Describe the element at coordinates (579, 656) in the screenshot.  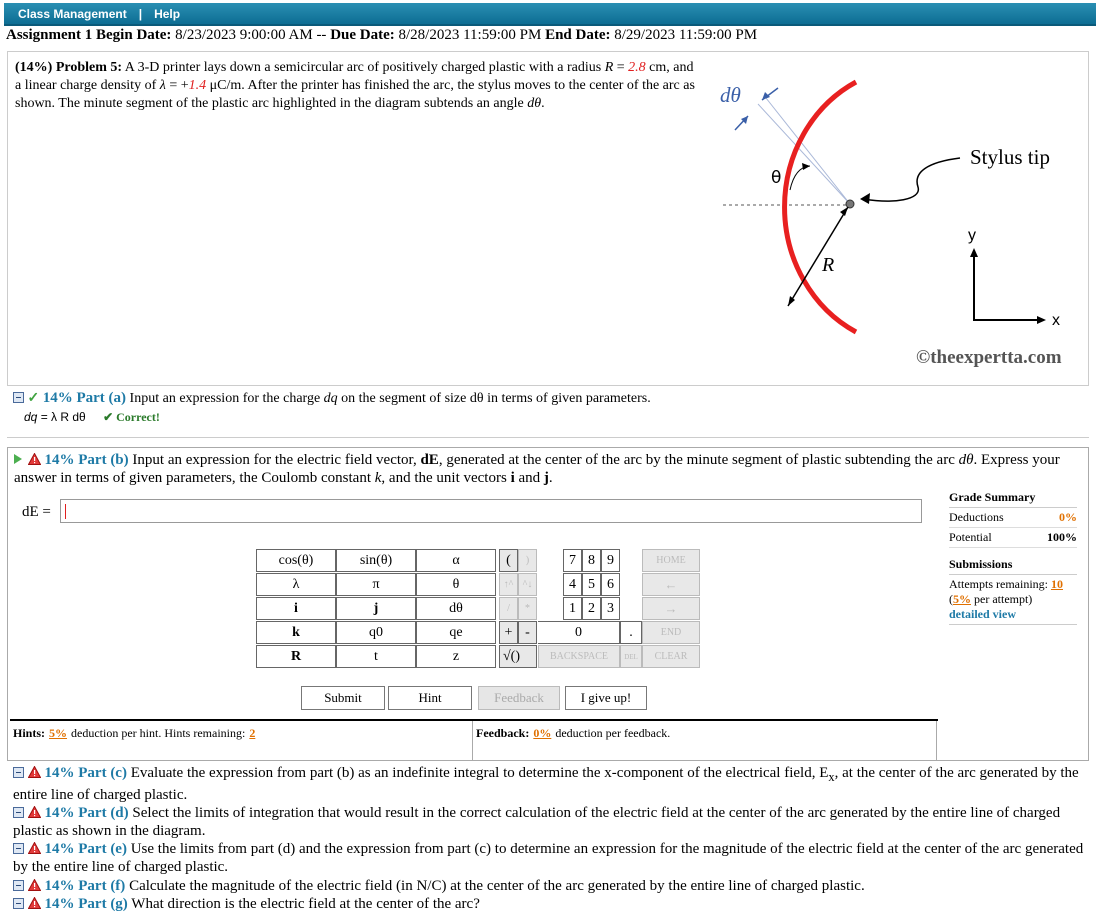
I see `key-backspace: BACKSPACE` at that location.